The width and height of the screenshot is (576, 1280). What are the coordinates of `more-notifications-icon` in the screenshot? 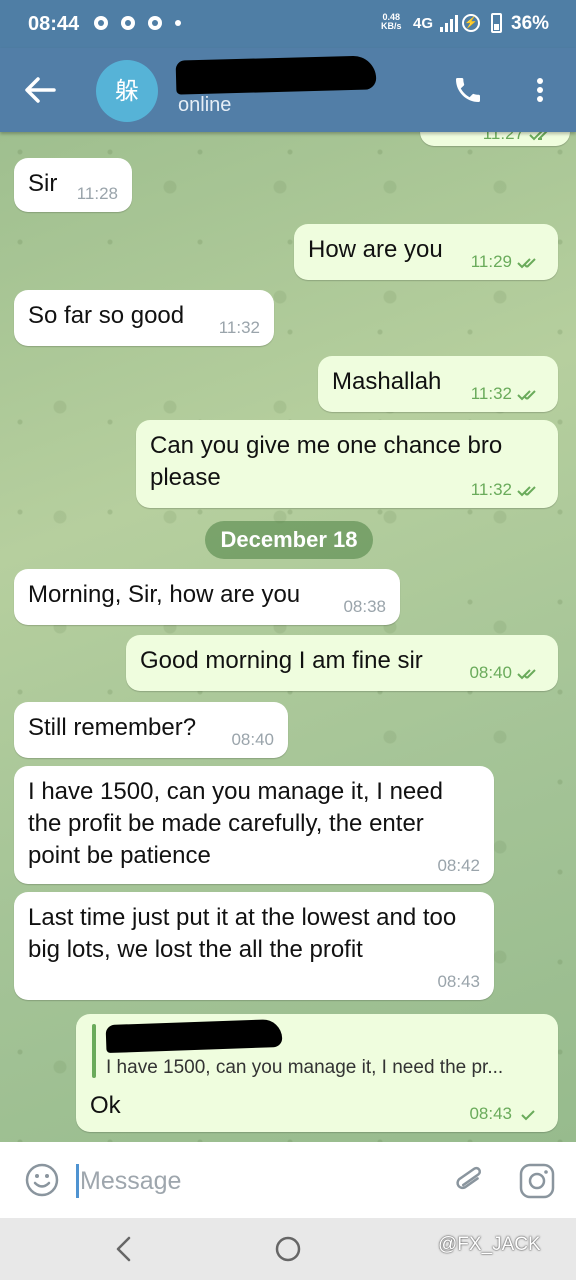 It's located at (178, 23).